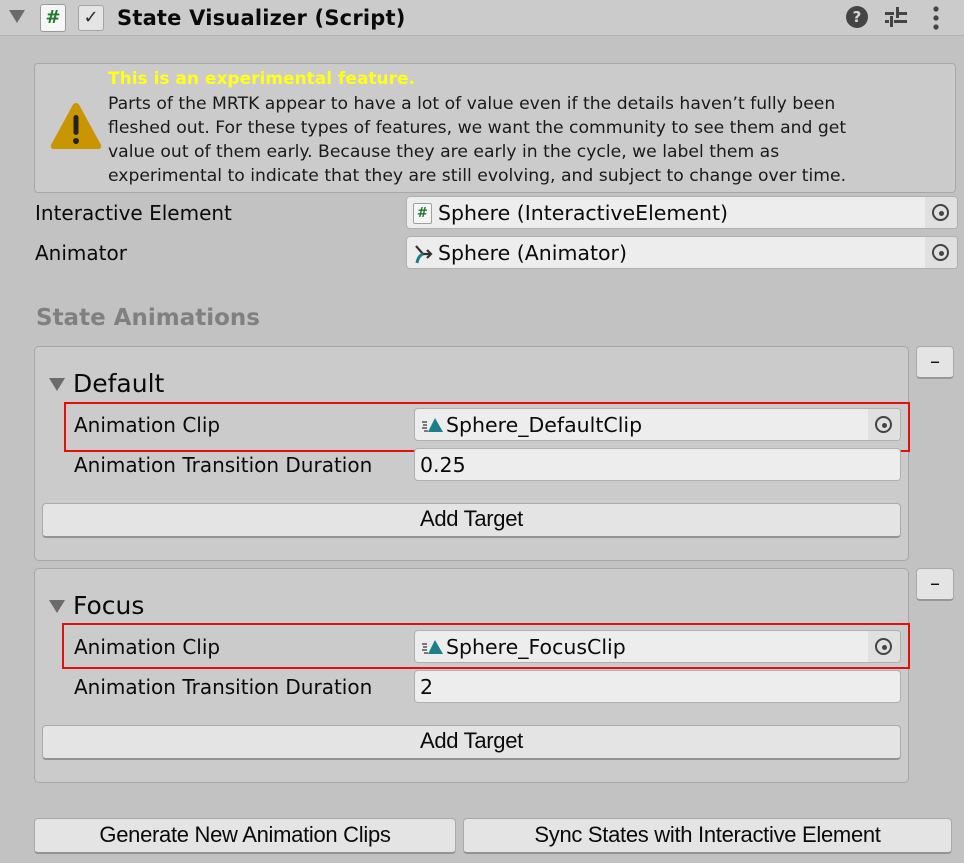 The height and width of the screenshot is (863, 964). Describe the element at coordinates (424, 254) in the screenshot. I see `animator-icon` at that location.